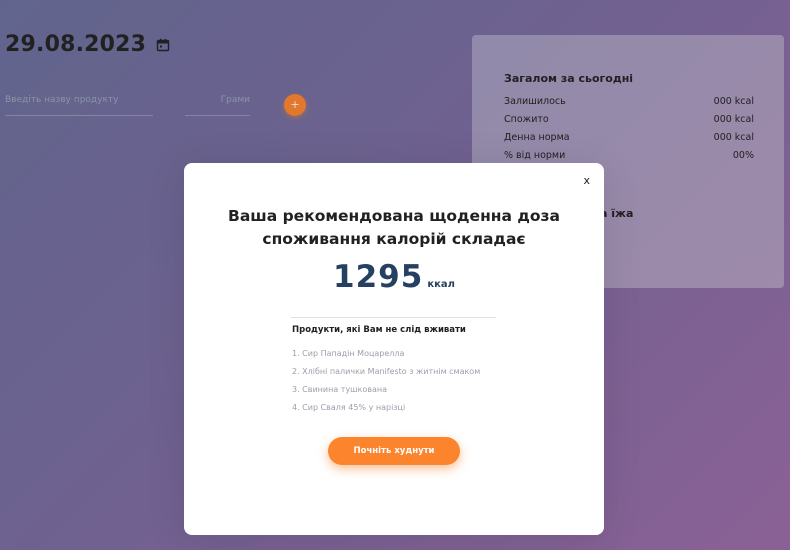 This screenshot has height=550, width=790. What do you see at coordinates (393, 317) in the screenshot?
I see `divider` at bounding box center [393, 317].